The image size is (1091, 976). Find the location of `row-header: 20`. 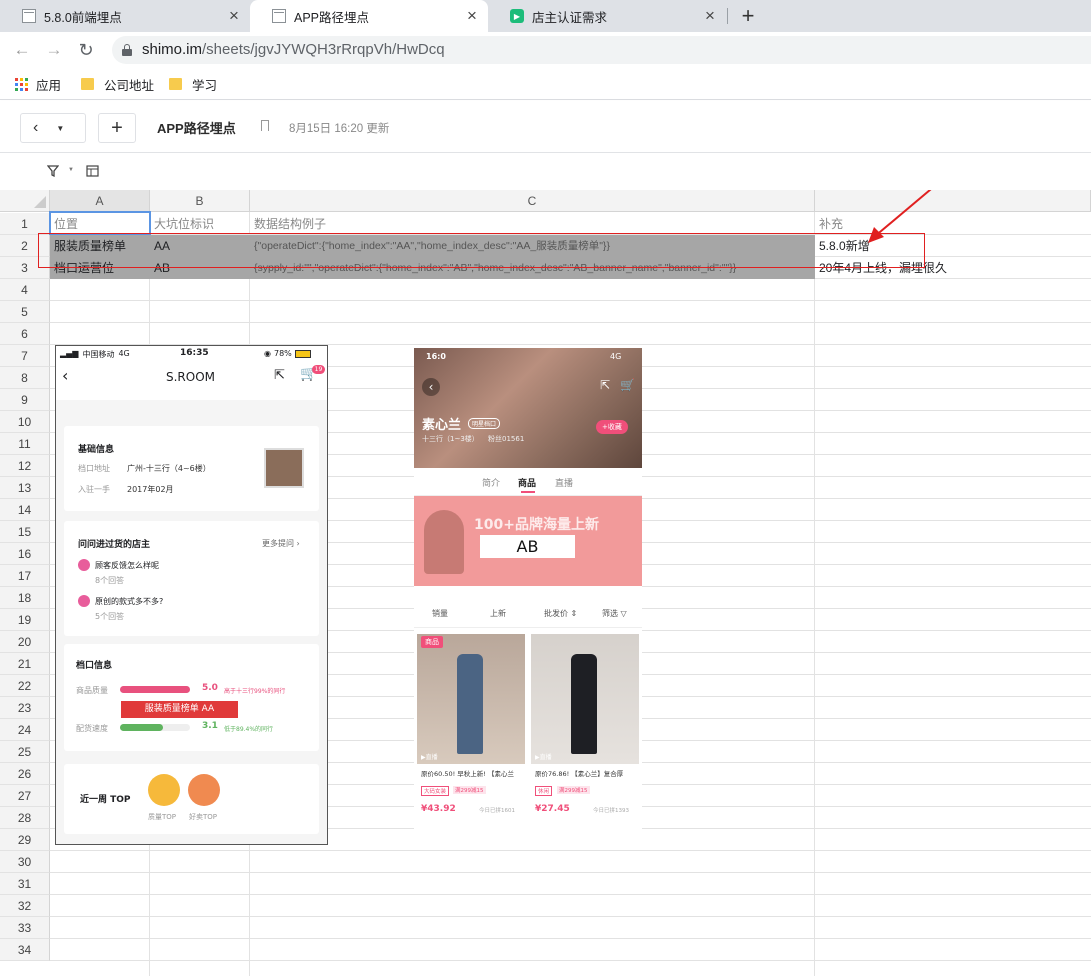

row-header: 20 is located at coordinates (25, 642).